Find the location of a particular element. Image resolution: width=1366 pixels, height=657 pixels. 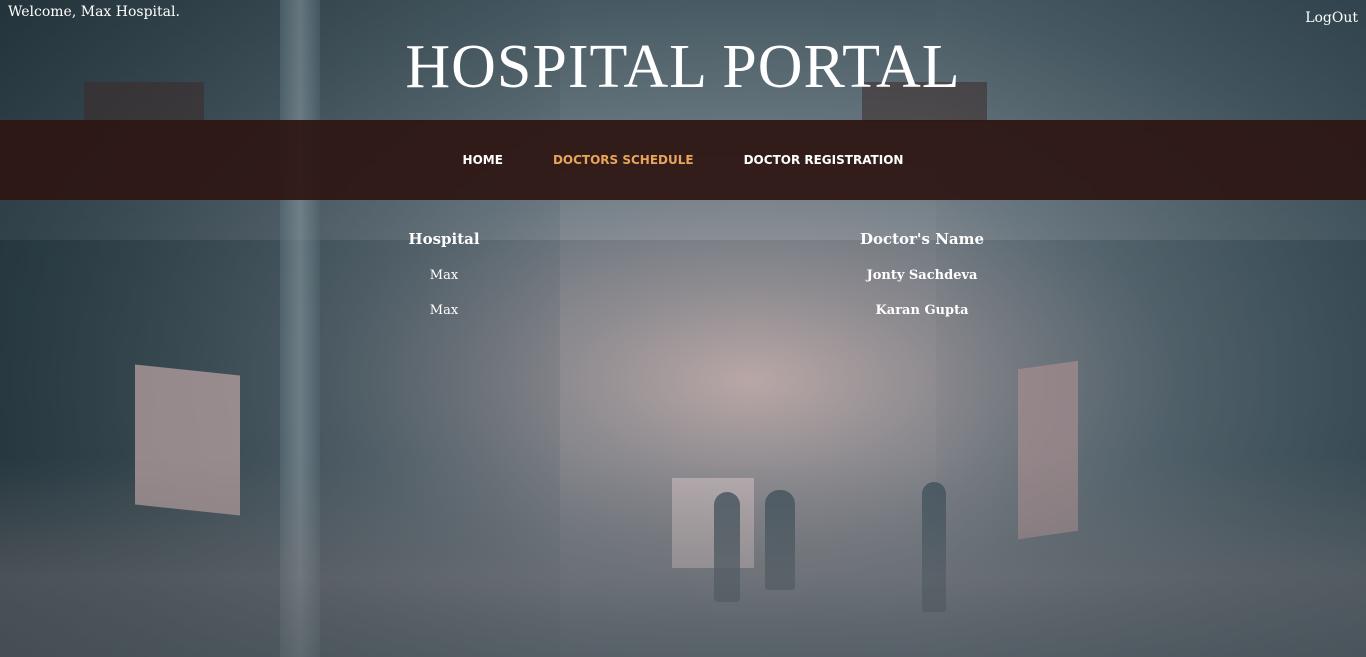

nav-doctors-schedule: DOCTORS SCHEDULE is located at coordinates (623, 160).